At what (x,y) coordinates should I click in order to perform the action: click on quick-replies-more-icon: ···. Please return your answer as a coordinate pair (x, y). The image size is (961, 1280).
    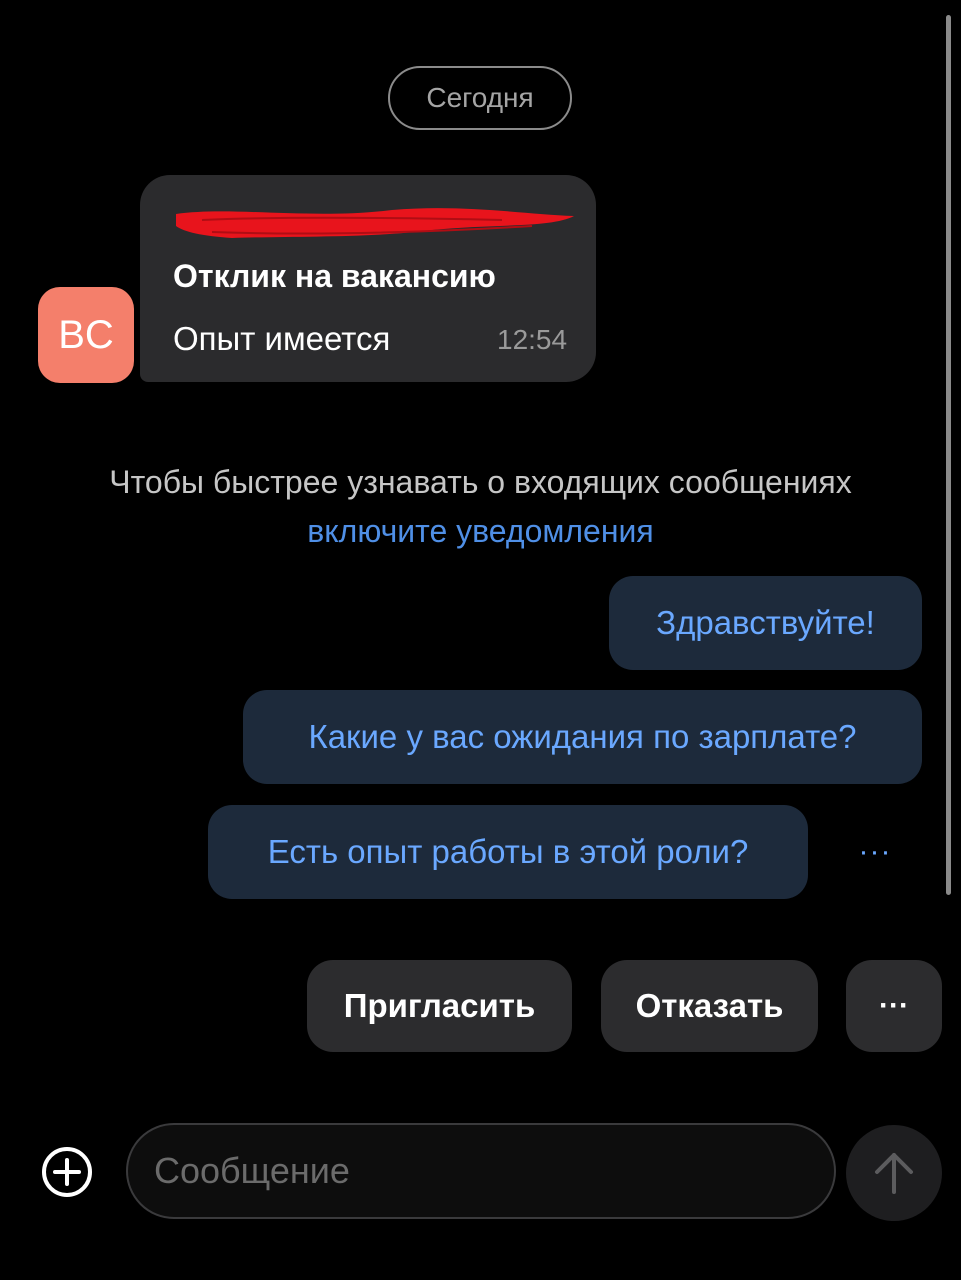
    Looking at the image, I should click on (875, 852).